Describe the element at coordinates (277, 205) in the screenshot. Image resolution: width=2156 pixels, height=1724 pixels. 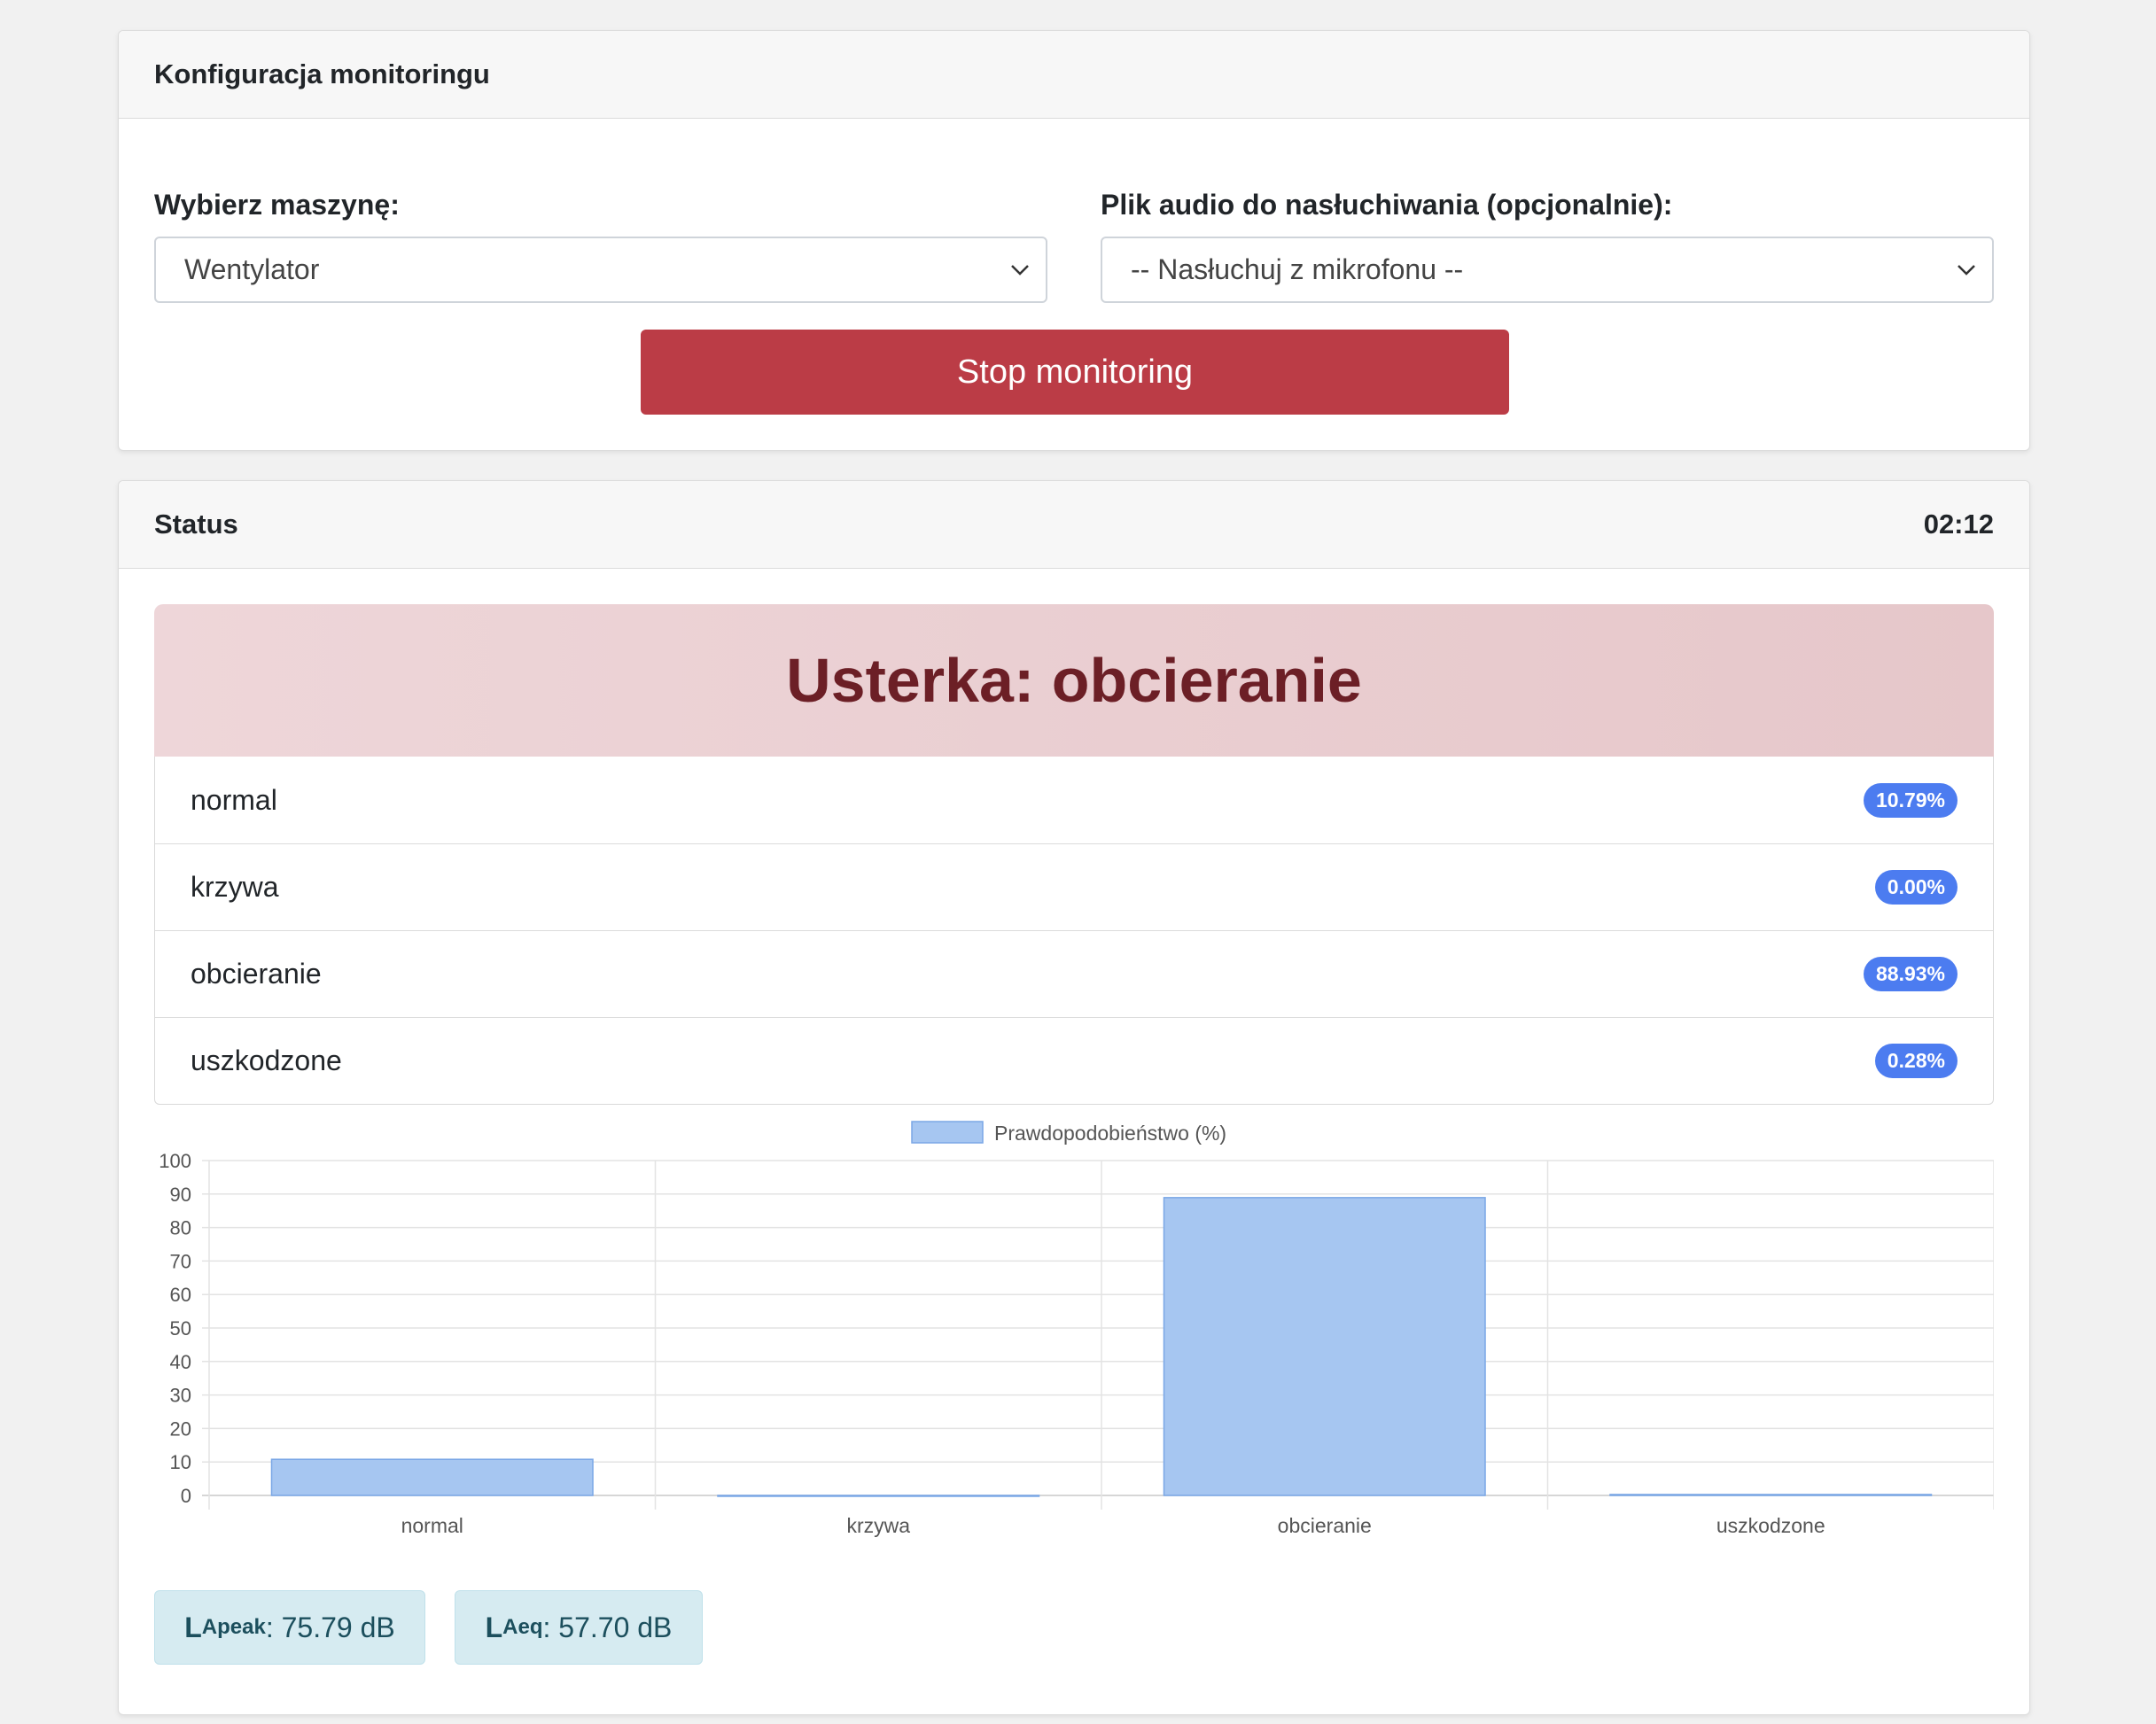
I see `machine-label: Wybierz maszynę:` at that location.